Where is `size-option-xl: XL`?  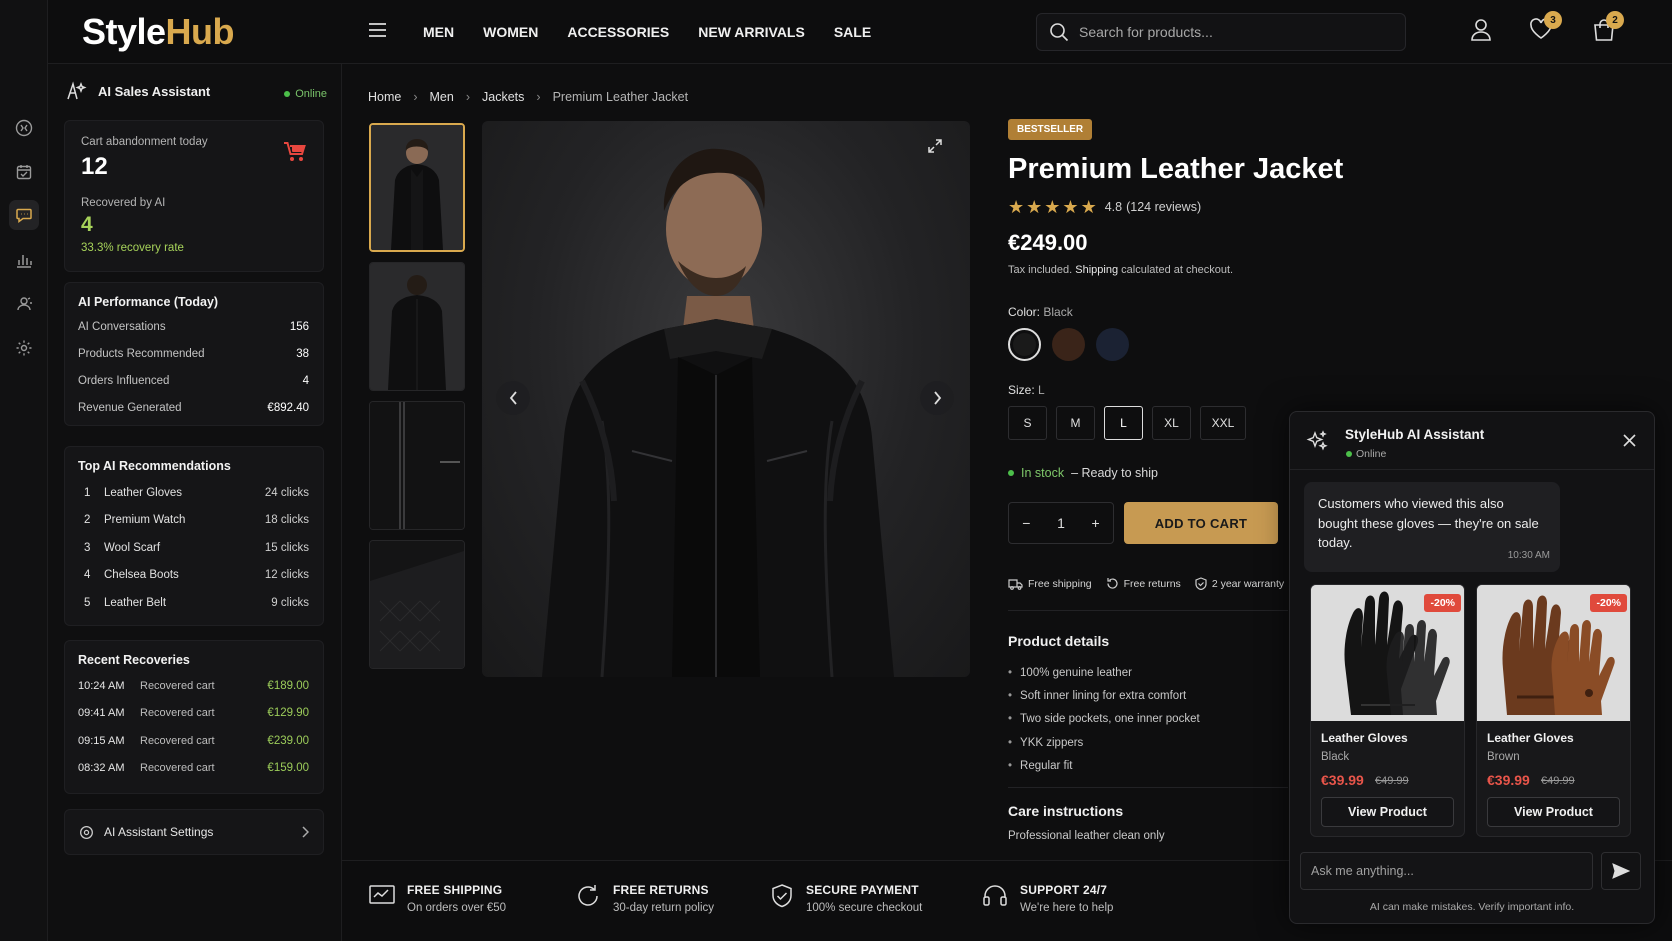
size-option-xl: XL is located at coordinates (1171, 423).